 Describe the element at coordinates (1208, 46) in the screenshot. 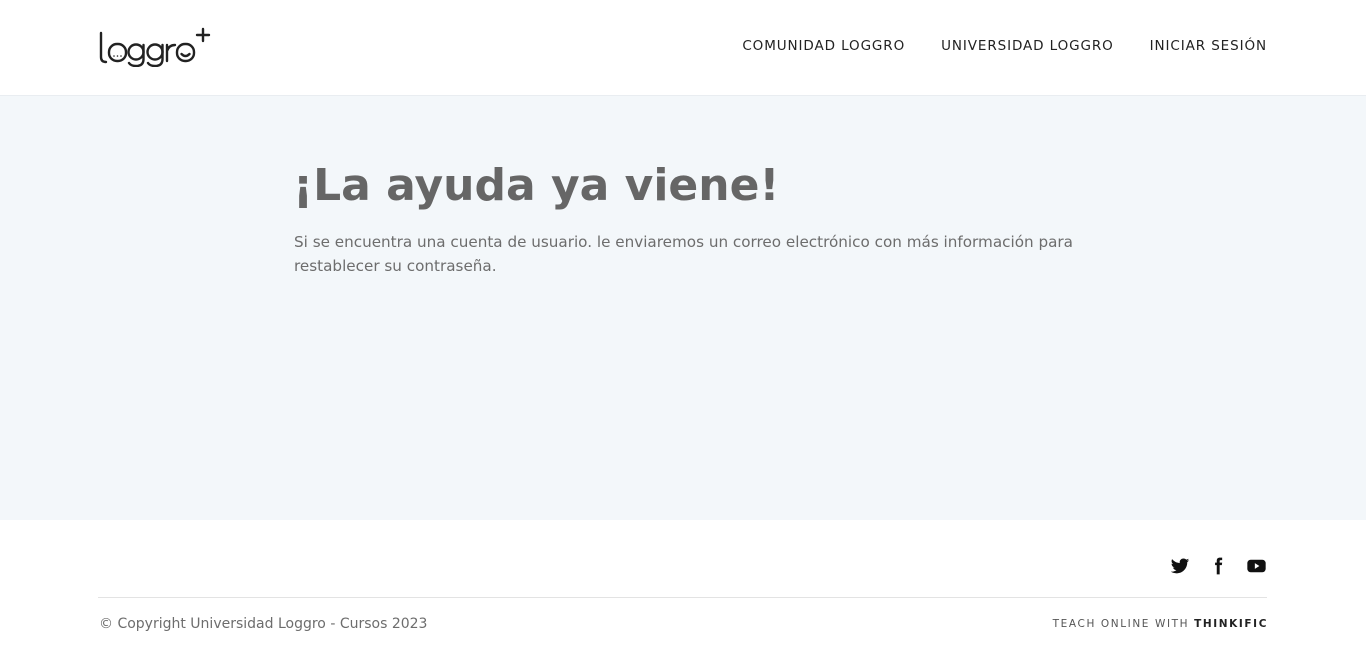

I see `nav-iniciar-sesion: INICIAR SESIÓN` at that location.